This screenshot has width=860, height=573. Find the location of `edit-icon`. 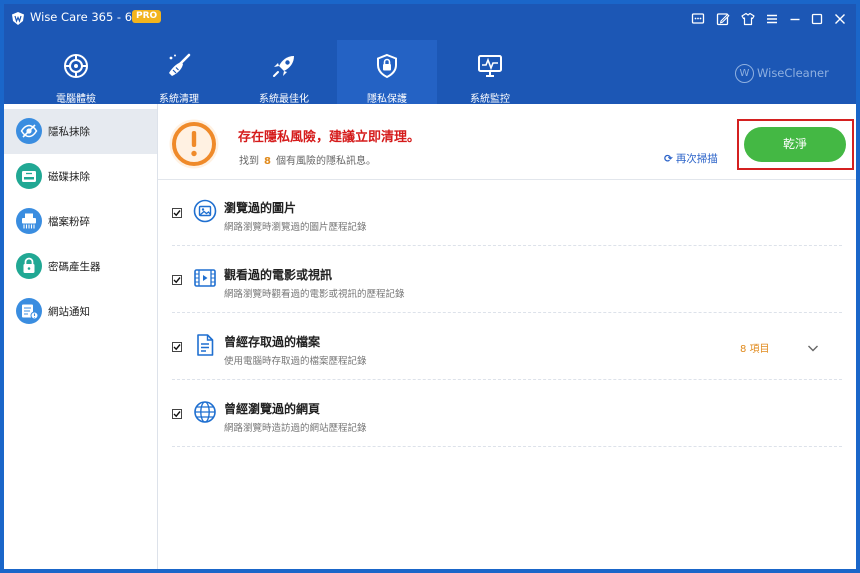

edit-icon is located at coordinates (723, 19).